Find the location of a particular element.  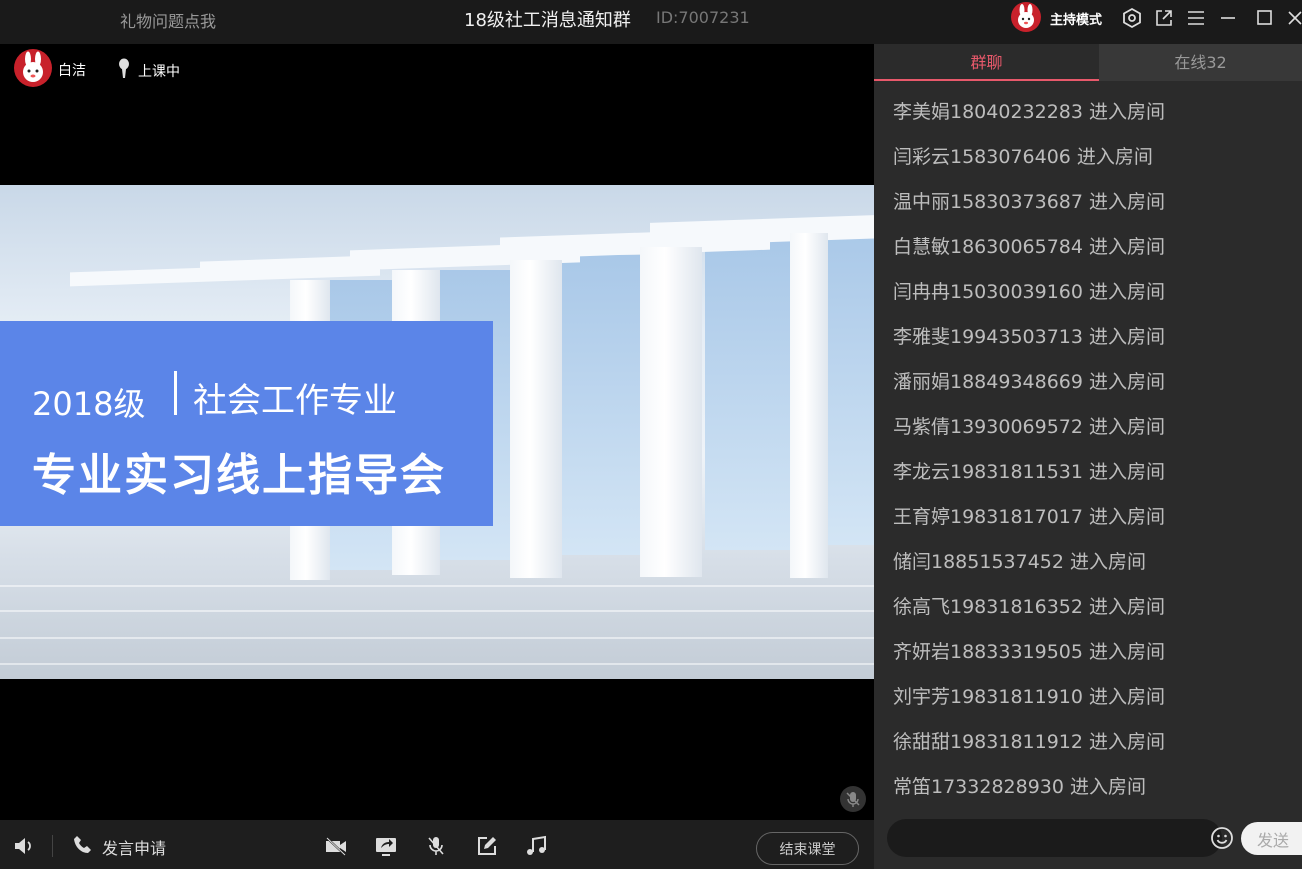

phone-icon is located at coordinates (82, 844).